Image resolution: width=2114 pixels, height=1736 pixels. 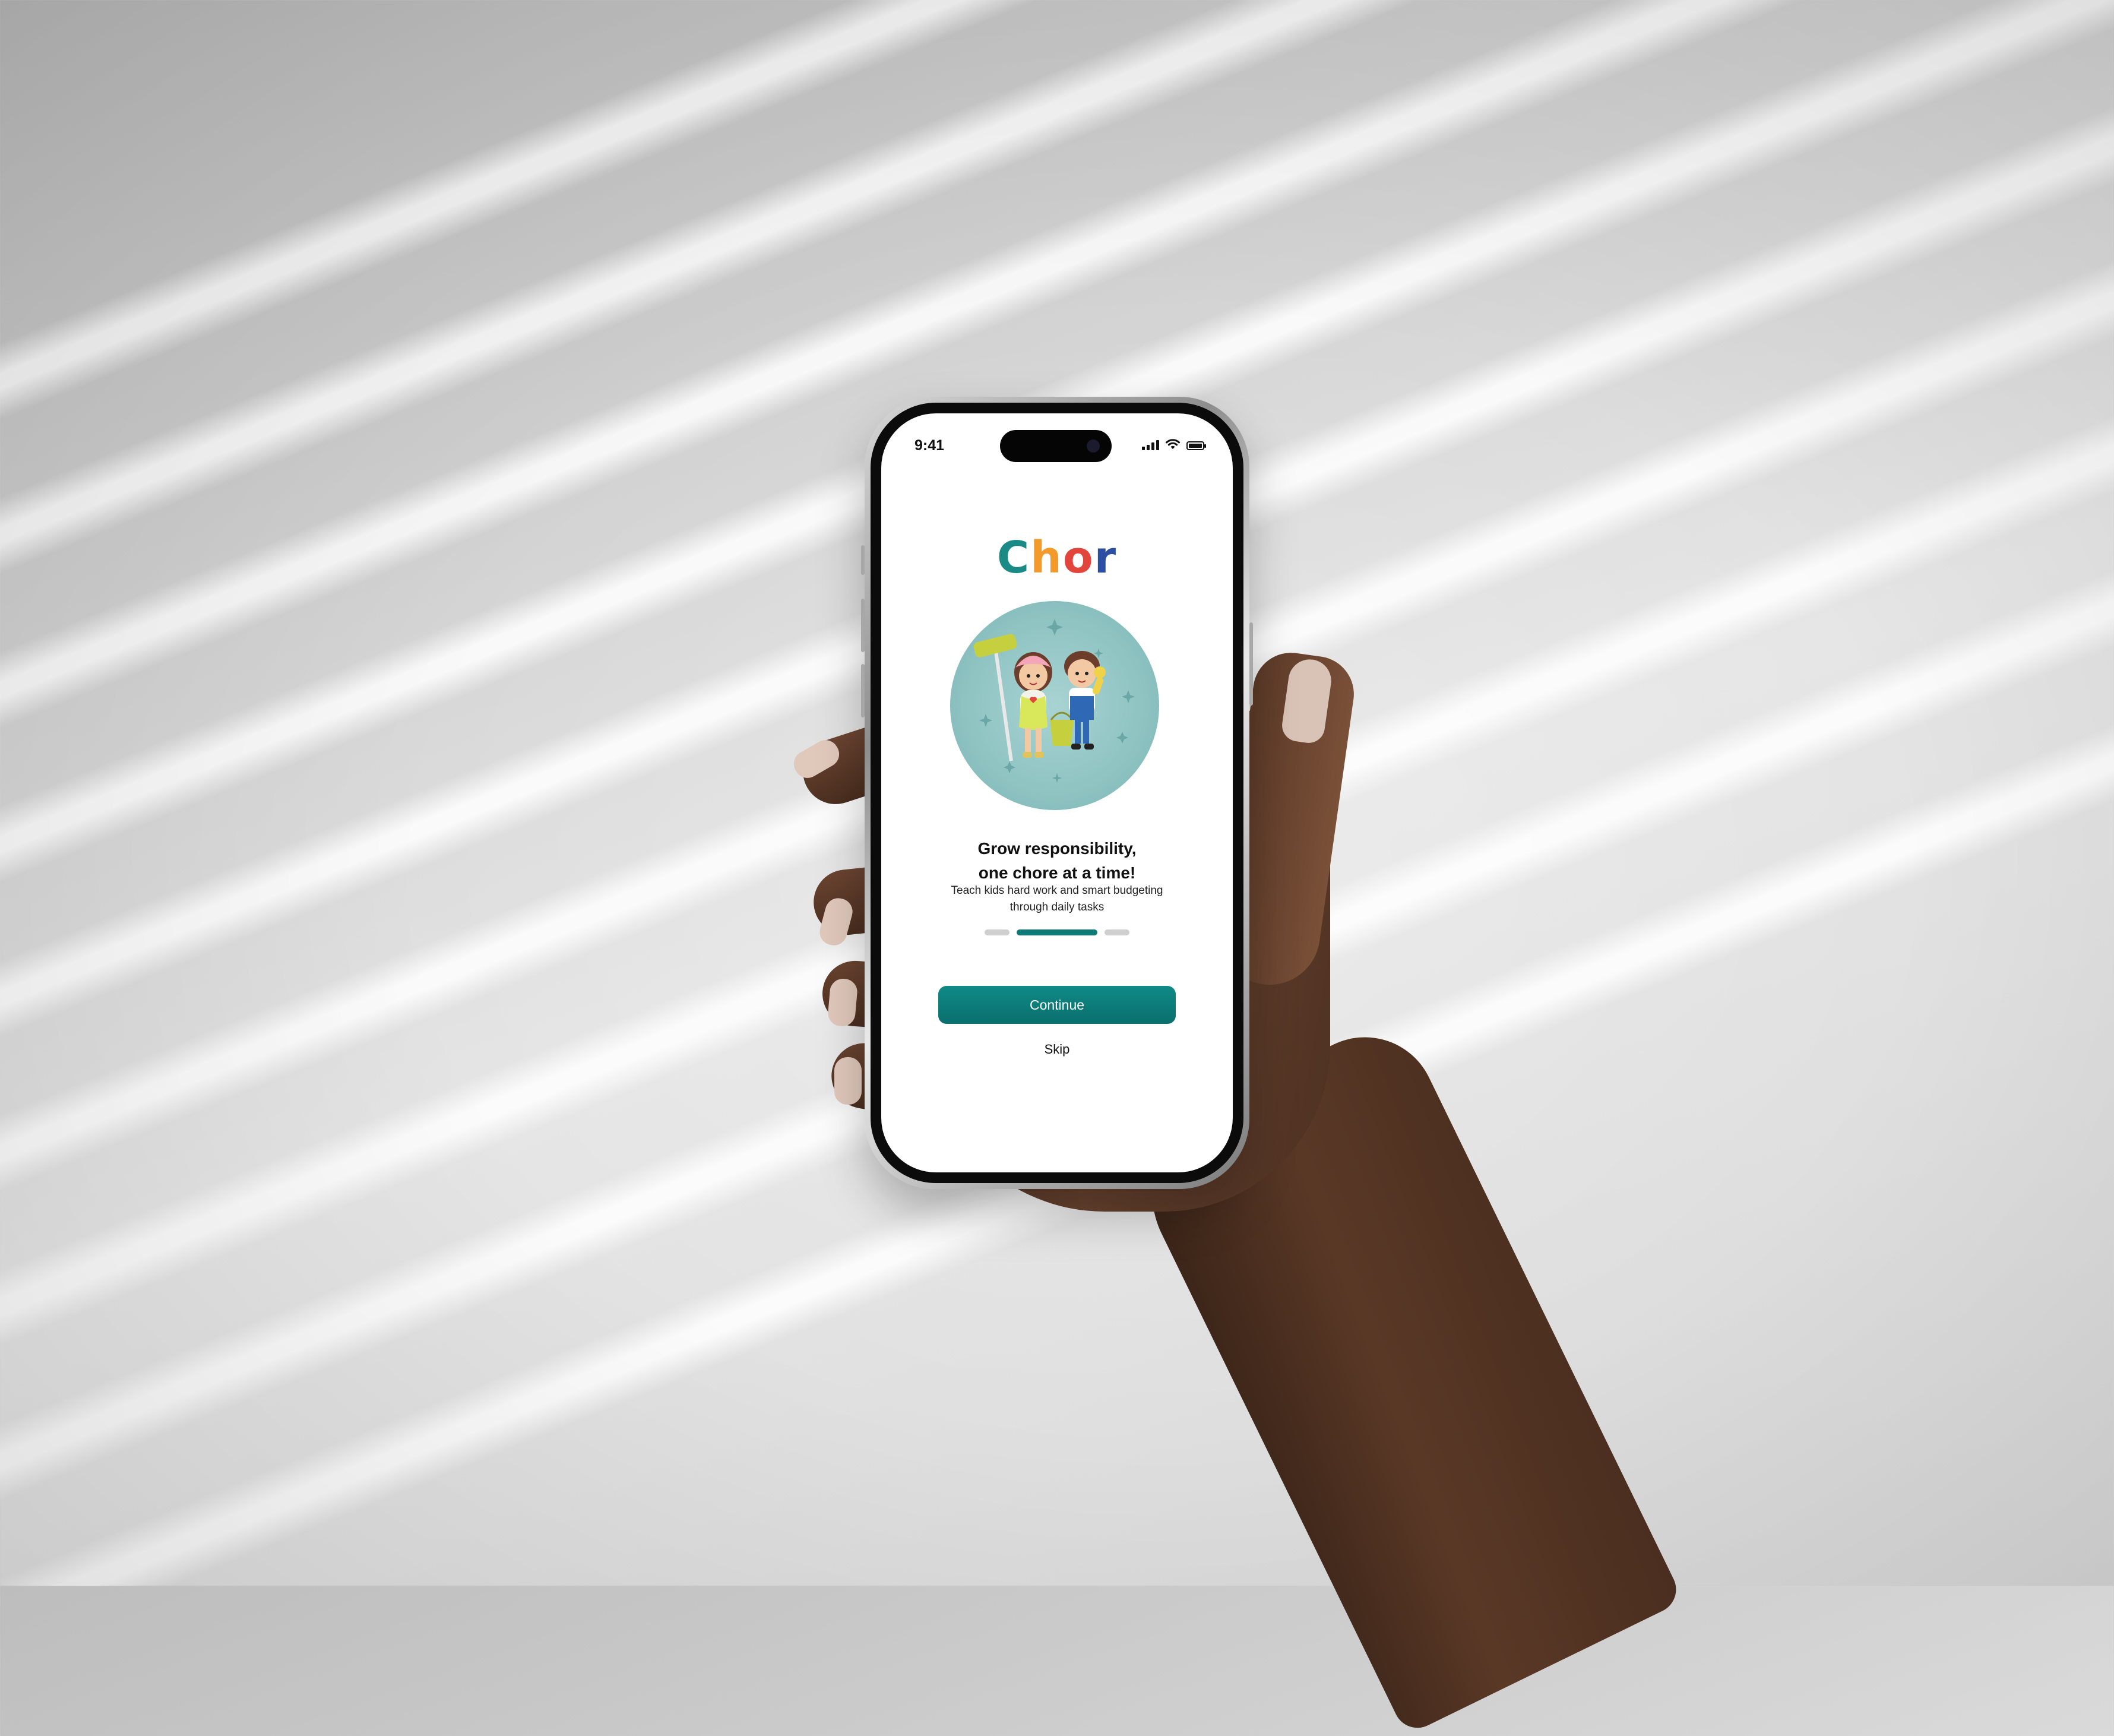 I want to click on app-logo: Chor, so click(x=1057, y=557).